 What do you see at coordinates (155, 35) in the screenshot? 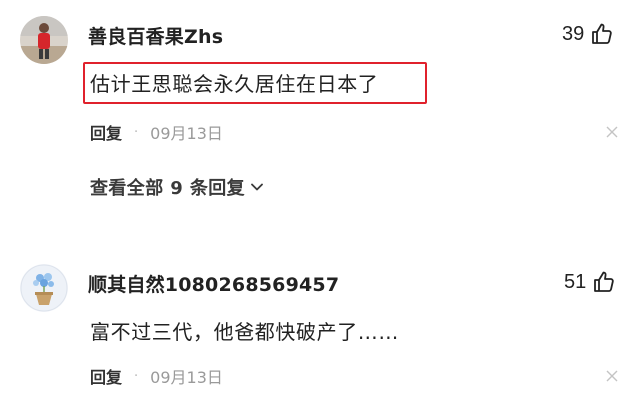
I see `username: 善良百香果Zhs` at bounding box center [155, 35].